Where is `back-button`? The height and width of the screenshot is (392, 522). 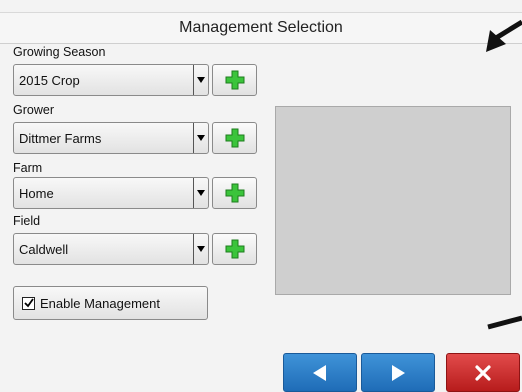 back-button is located at coordinates (320, 372).